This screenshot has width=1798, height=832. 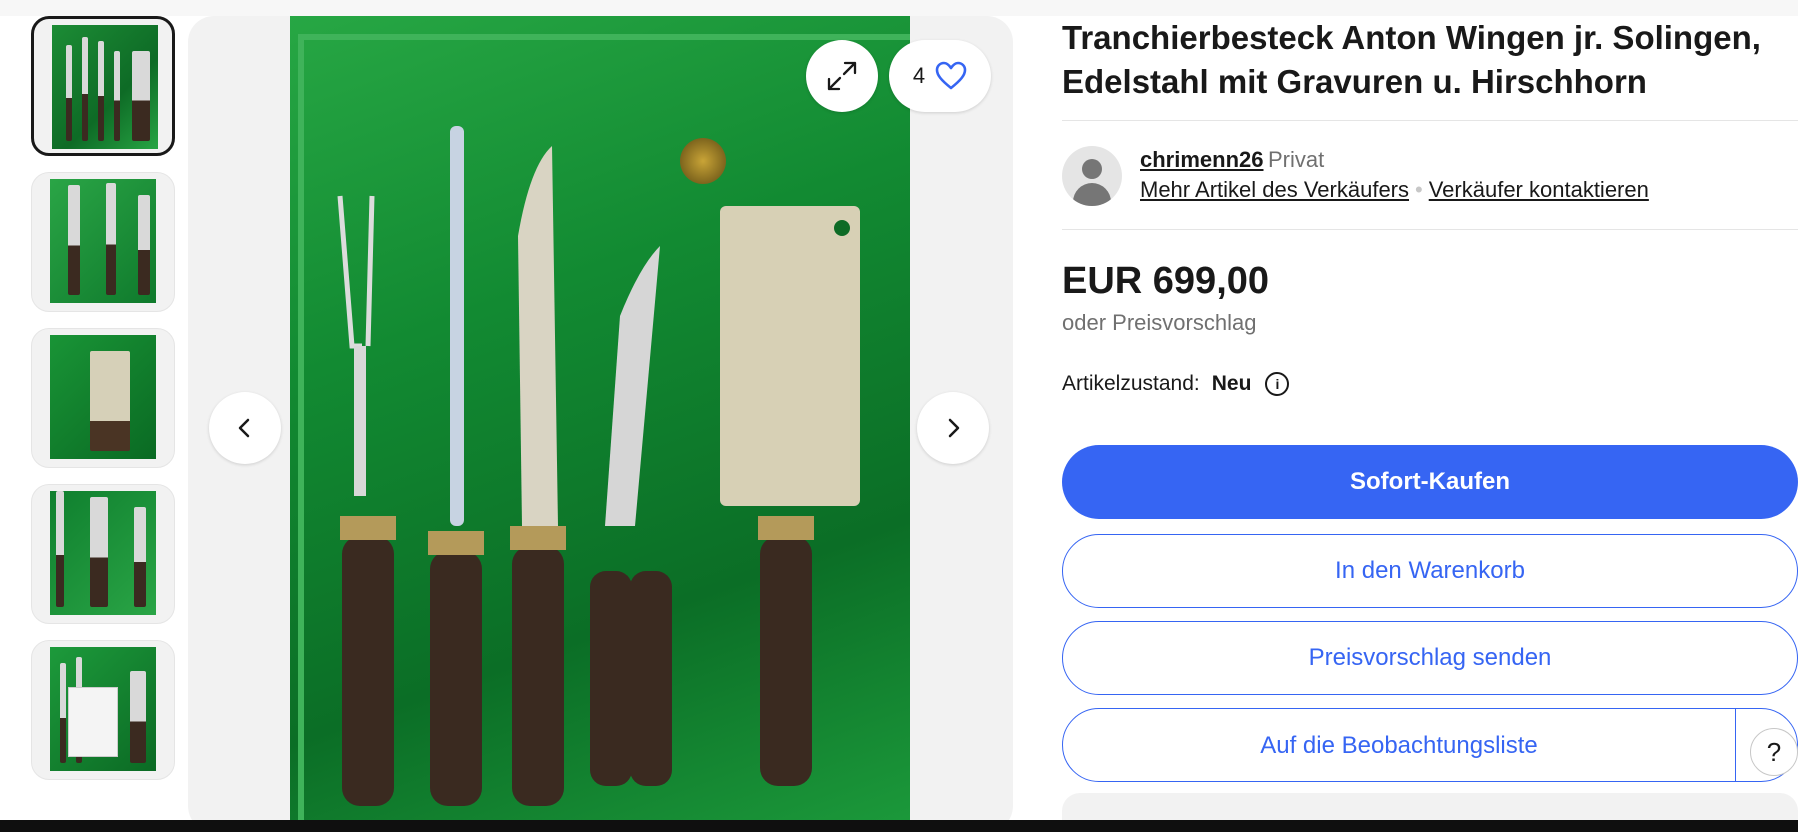 I want to click on top-strip, so click(x=899, y=8).